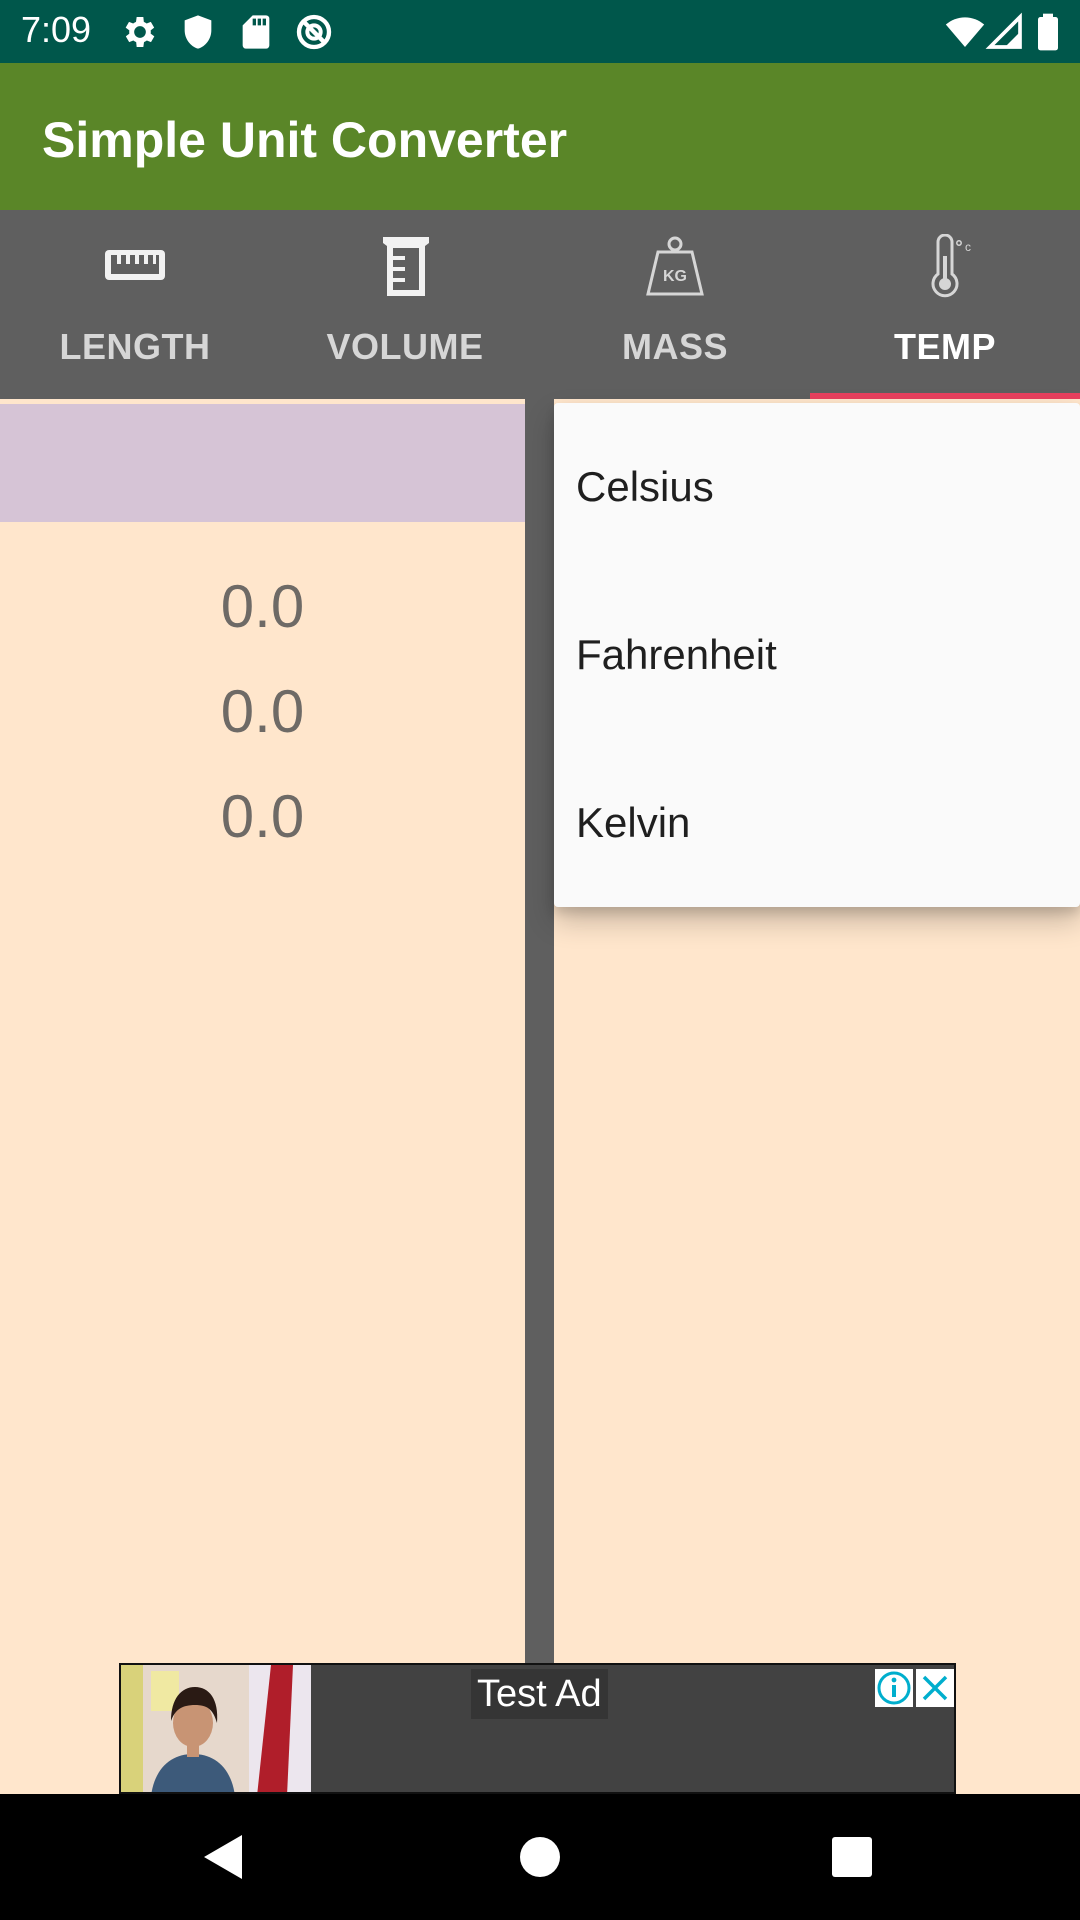  What do you see at coordinates (1003, 30) in the screenshot?
I see `signal-icon` at bounding box center [1003, 30].